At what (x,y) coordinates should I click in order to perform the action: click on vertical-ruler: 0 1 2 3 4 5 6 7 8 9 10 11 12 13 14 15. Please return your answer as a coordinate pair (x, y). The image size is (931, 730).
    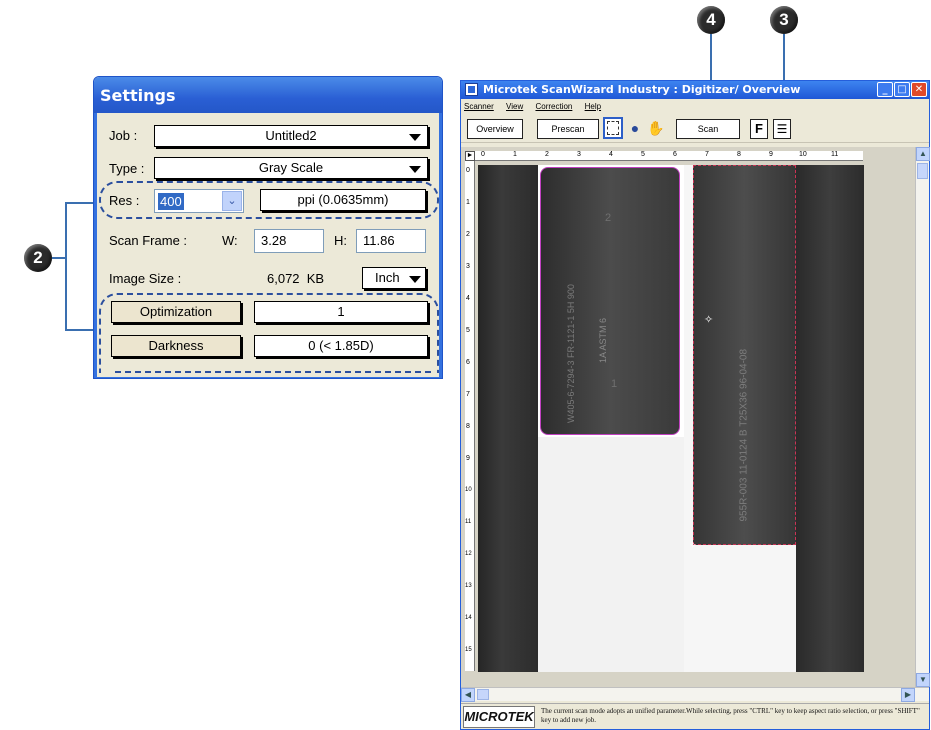
    Looking at the image, I should click on (470, 416).